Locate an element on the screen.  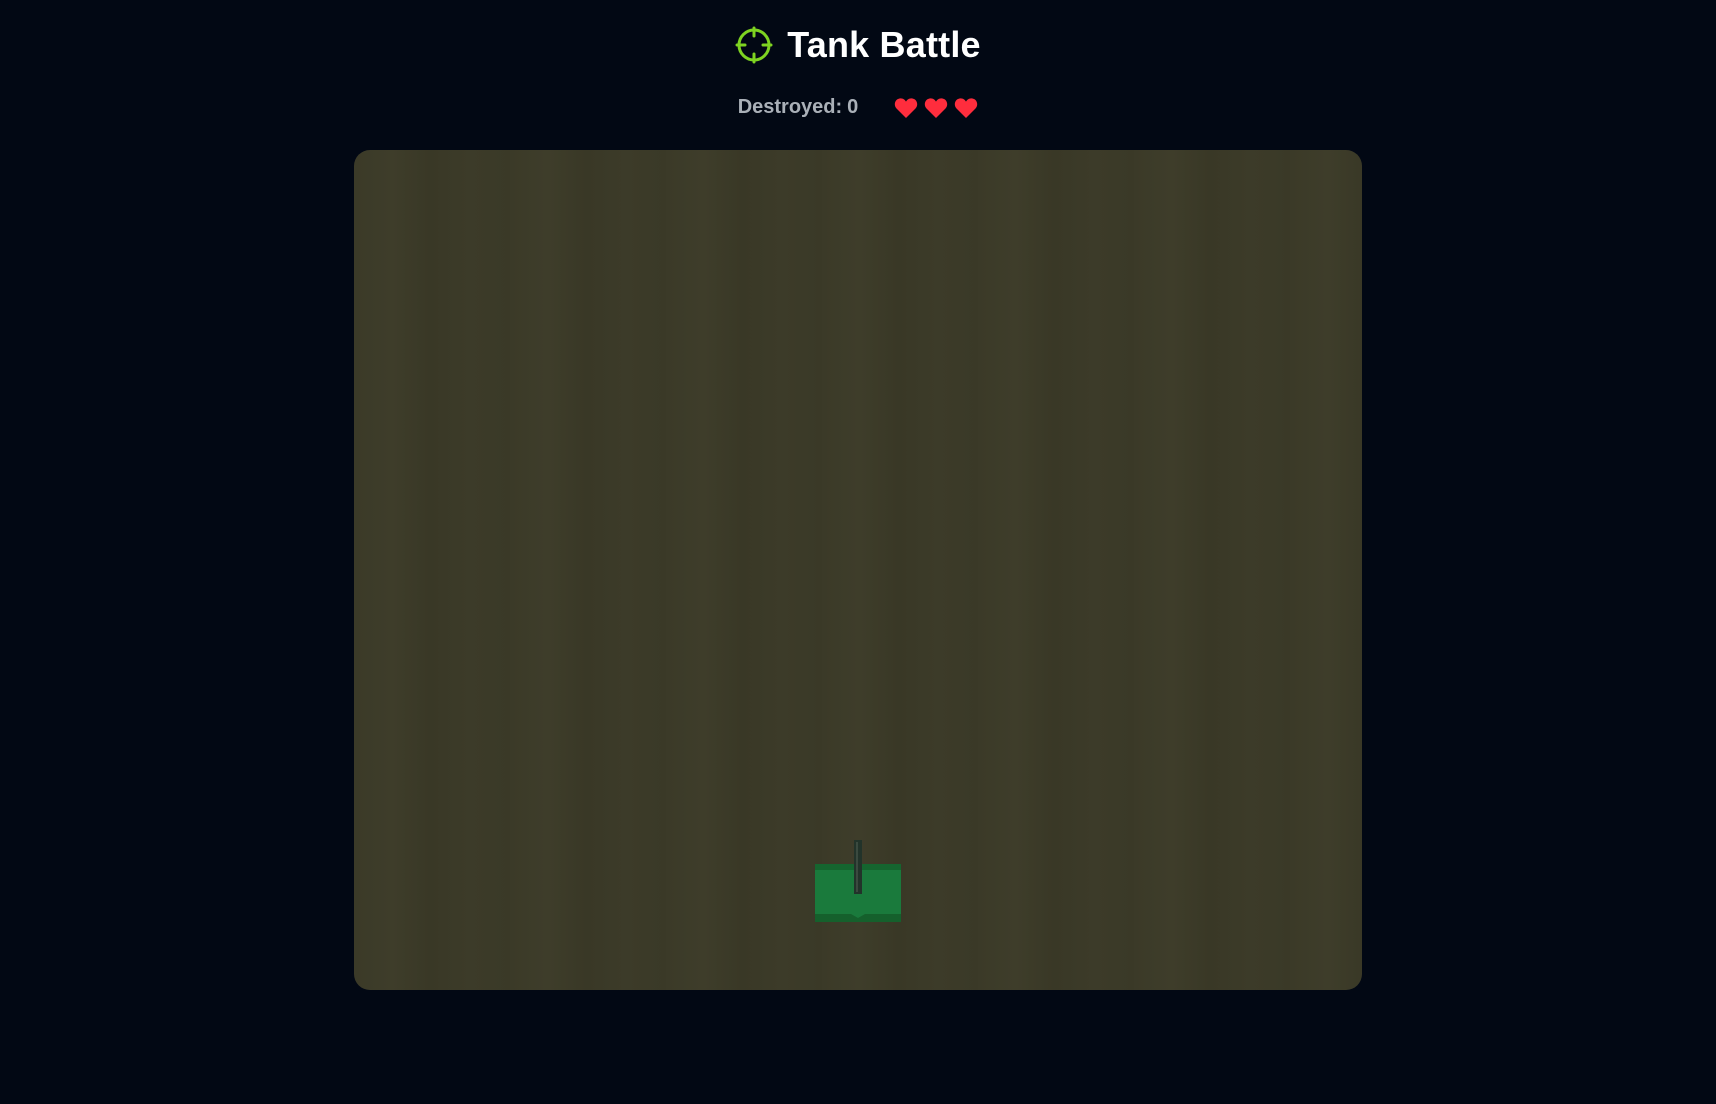
game-title: Tank Battle is located at coordinates (884, 44).